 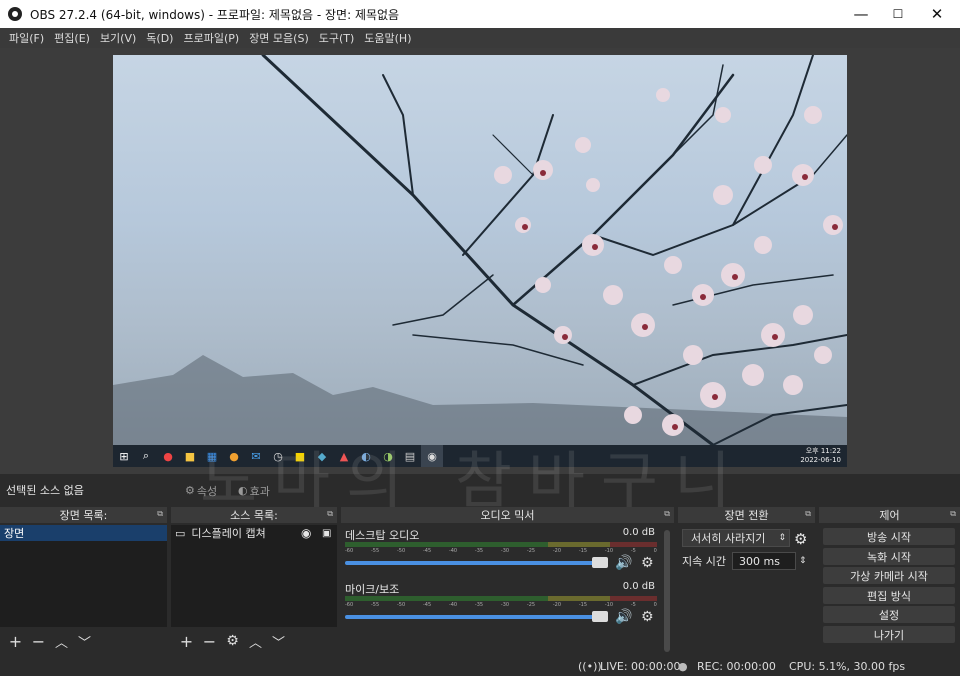 I want to click on menu-view: 보기(V), so click(x=118, y=38).